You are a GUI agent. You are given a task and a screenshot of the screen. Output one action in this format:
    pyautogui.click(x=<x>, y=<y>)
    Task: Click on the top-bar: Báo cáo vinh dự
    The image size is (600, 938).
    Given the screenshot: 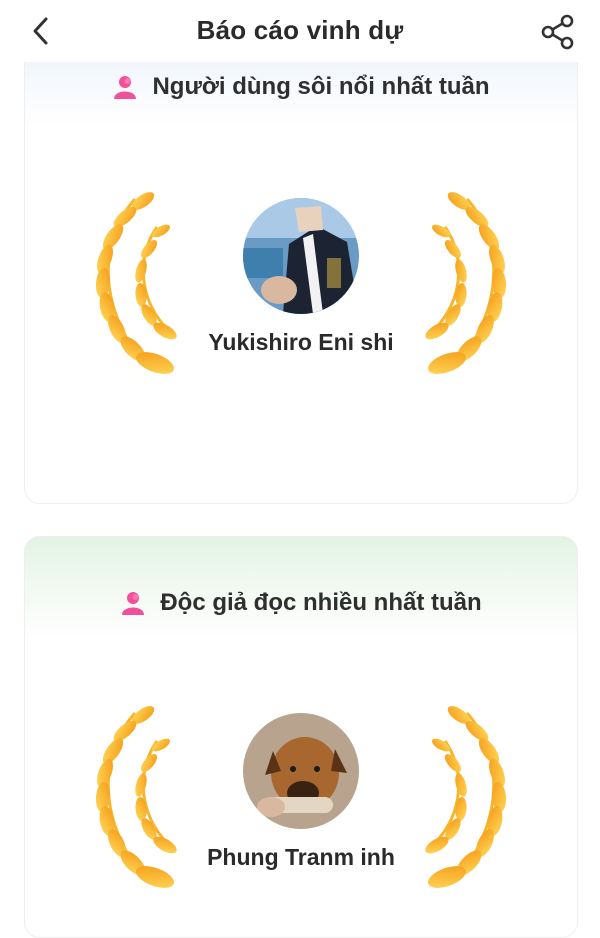 What is the action you would take?
    pyautogui.click(x=300, y=31)
    